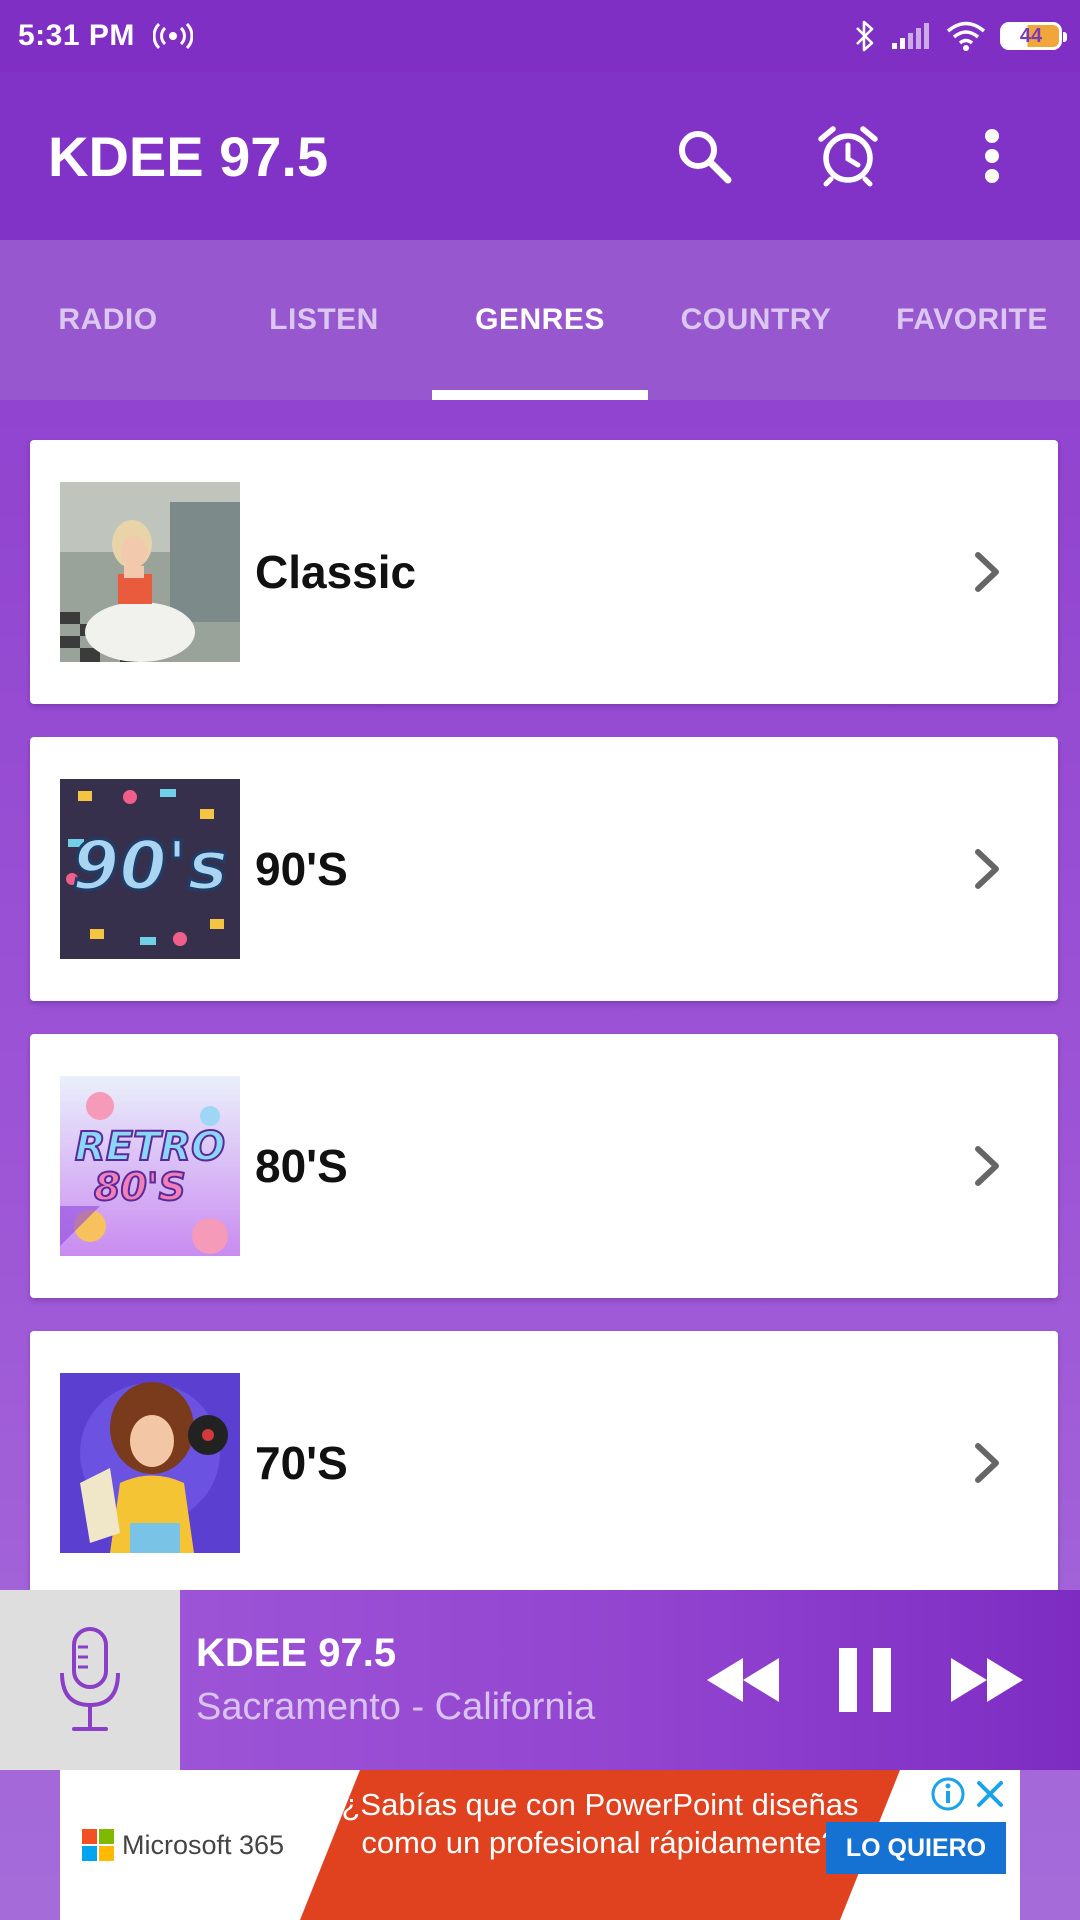  Describe the element at coordinates (301, 869) in the screenshot. I see `genre-label: 90'S` at that location.